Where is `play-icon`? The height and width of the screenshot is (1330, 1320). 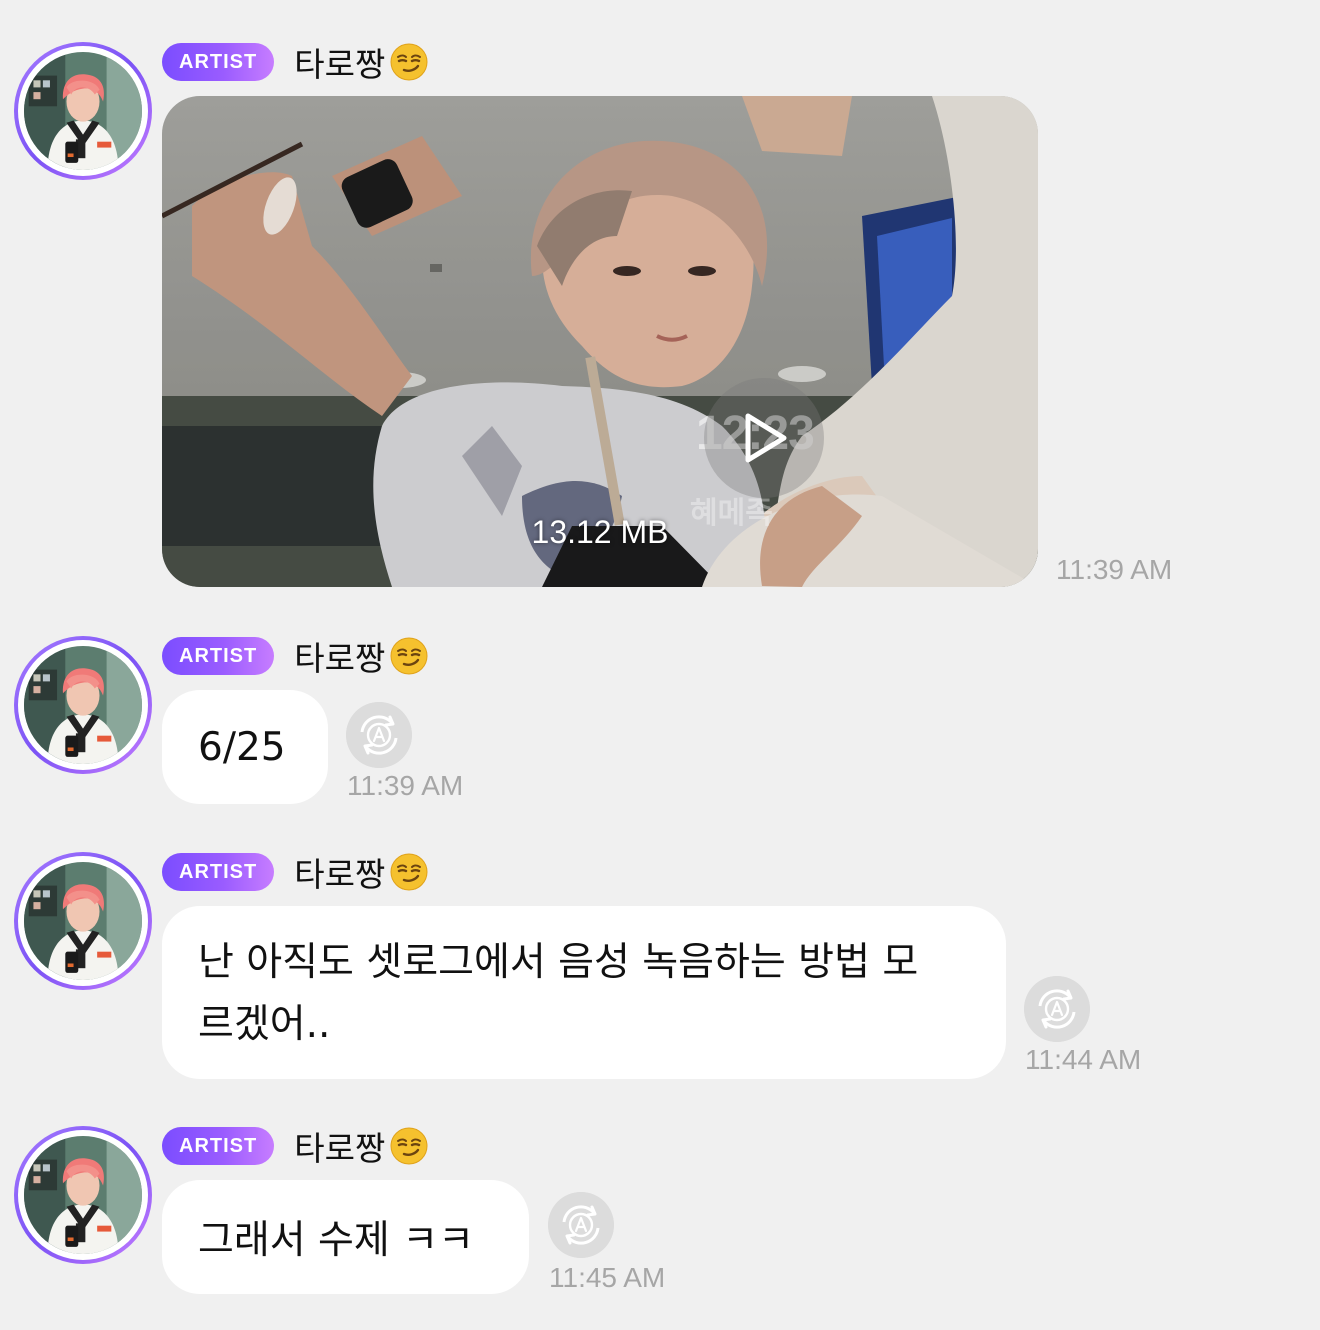 play-icon is located at coordinates (766, 438).